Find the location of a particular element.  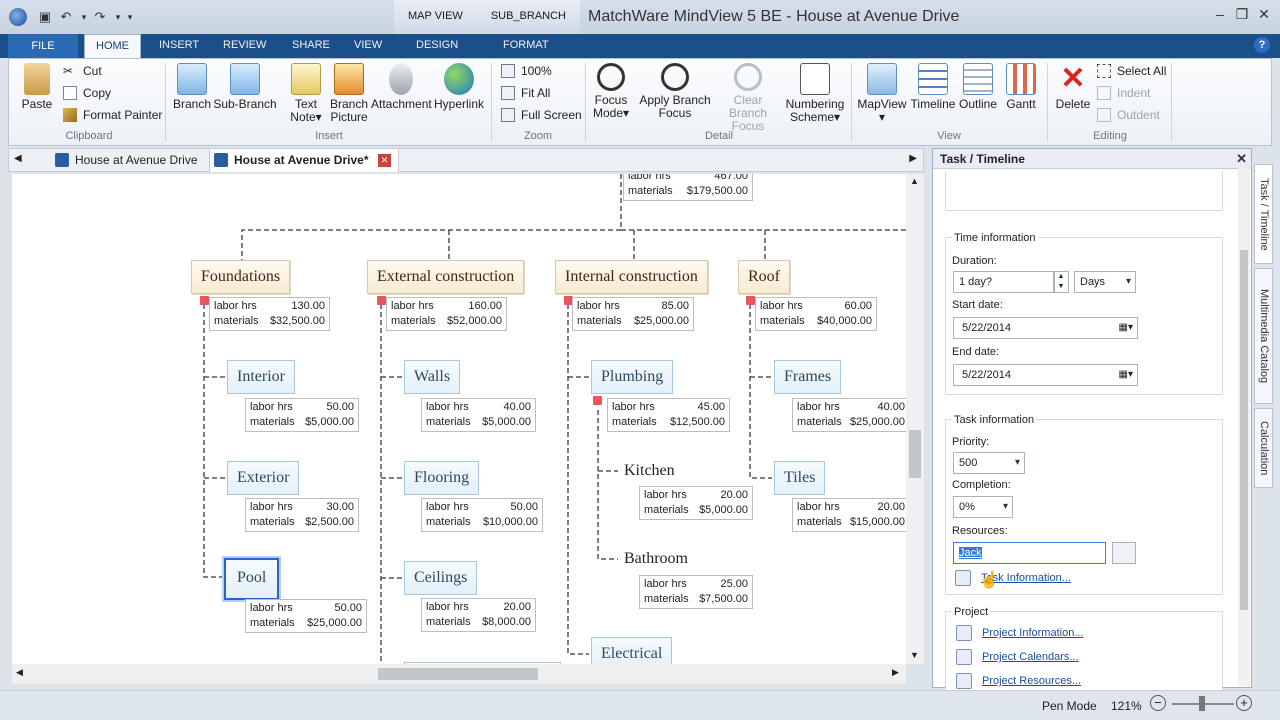

completion-select: 0% is located at coordinates (983, 507).